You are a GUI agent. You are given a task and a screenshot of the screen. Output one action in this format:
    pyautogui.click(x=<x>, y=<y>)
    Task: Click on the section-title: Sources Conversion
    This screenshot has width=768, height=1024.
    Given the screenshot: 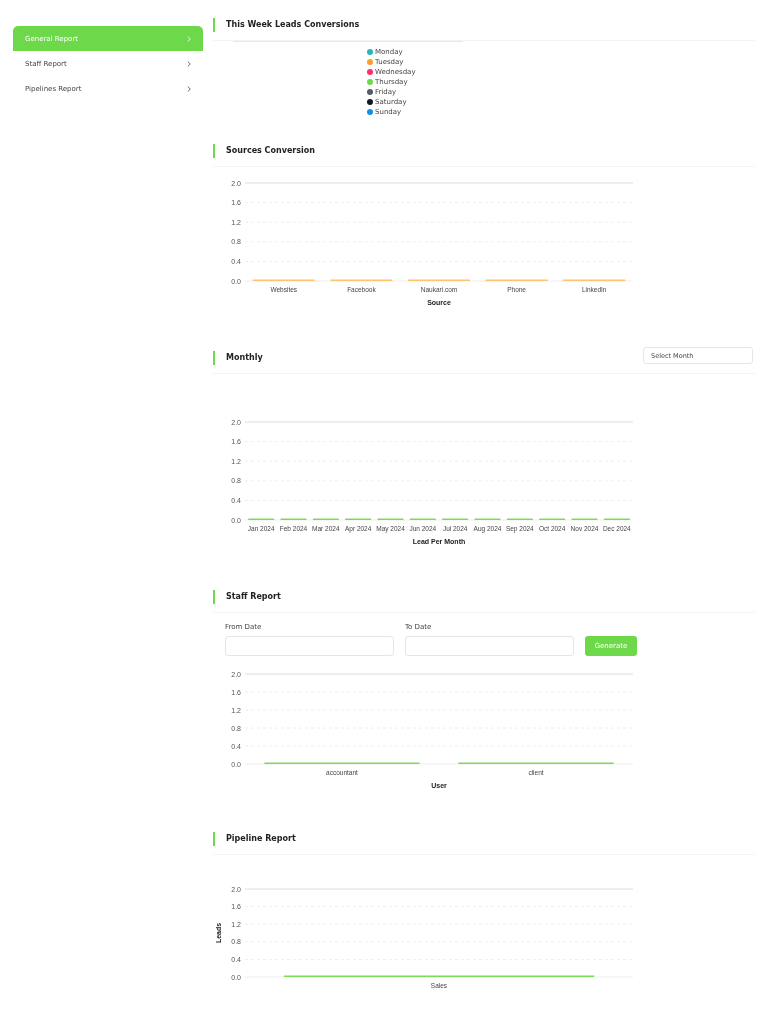 What is the action you would take?
    pyautogui.click(x=264, y=151)
    